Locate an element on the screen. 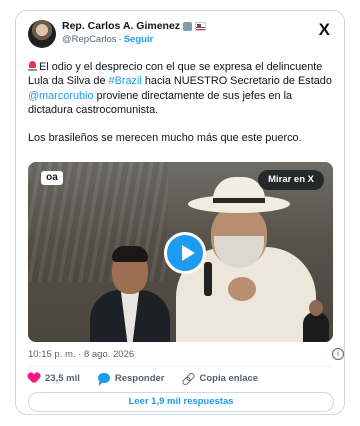 Image resolution: width=360 pixels, height=426 pixels. link-icon is located at coordinates (188, 378).